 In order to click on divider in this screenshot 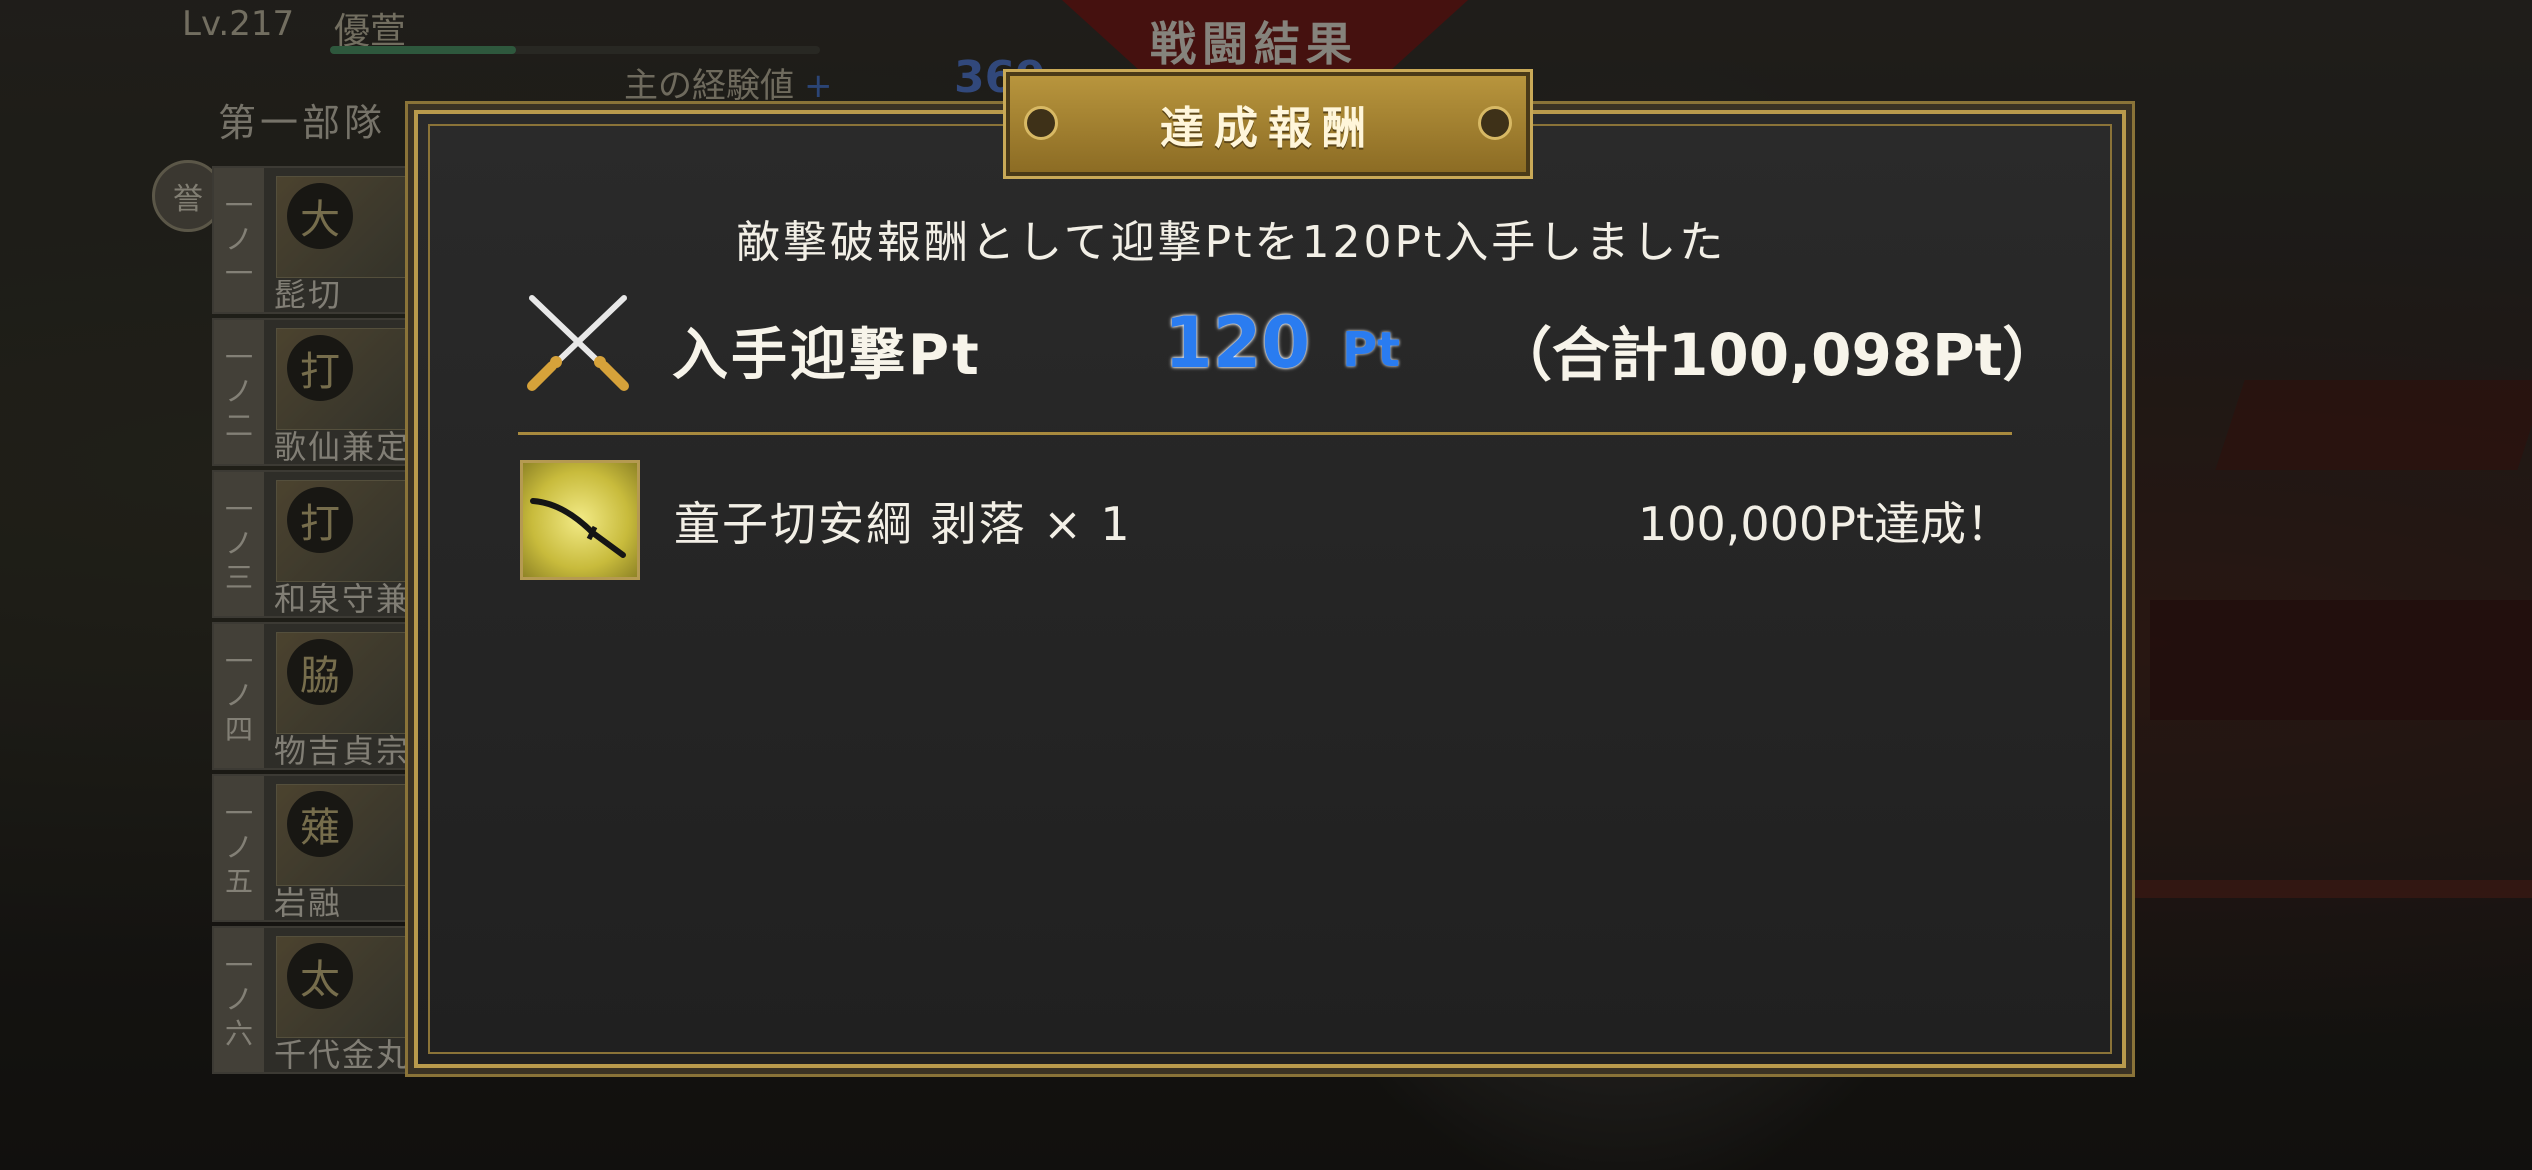, I will do `click(1265, 433)`.